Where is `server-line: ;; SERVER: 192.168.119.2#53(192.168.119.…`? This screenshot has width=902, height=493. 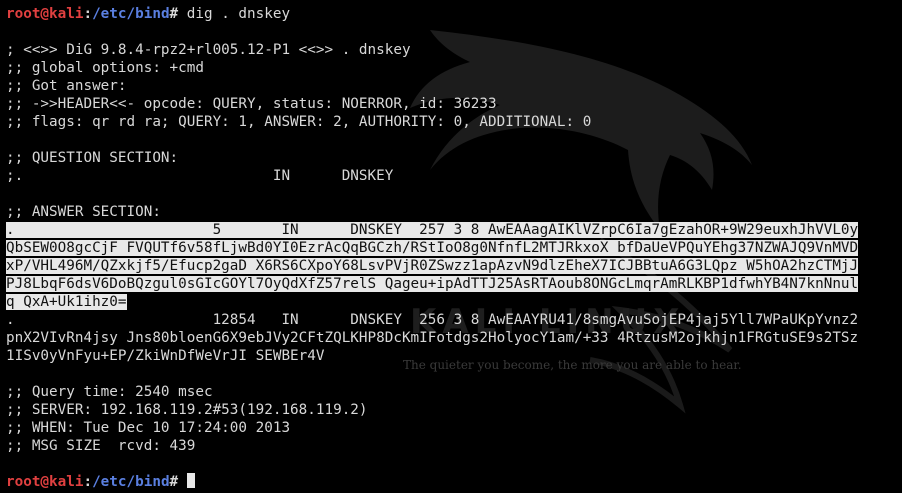
server-line: ;; SERVER: 192.168.119.2#53(192.168.119.… is located at coordinates (187, 410).